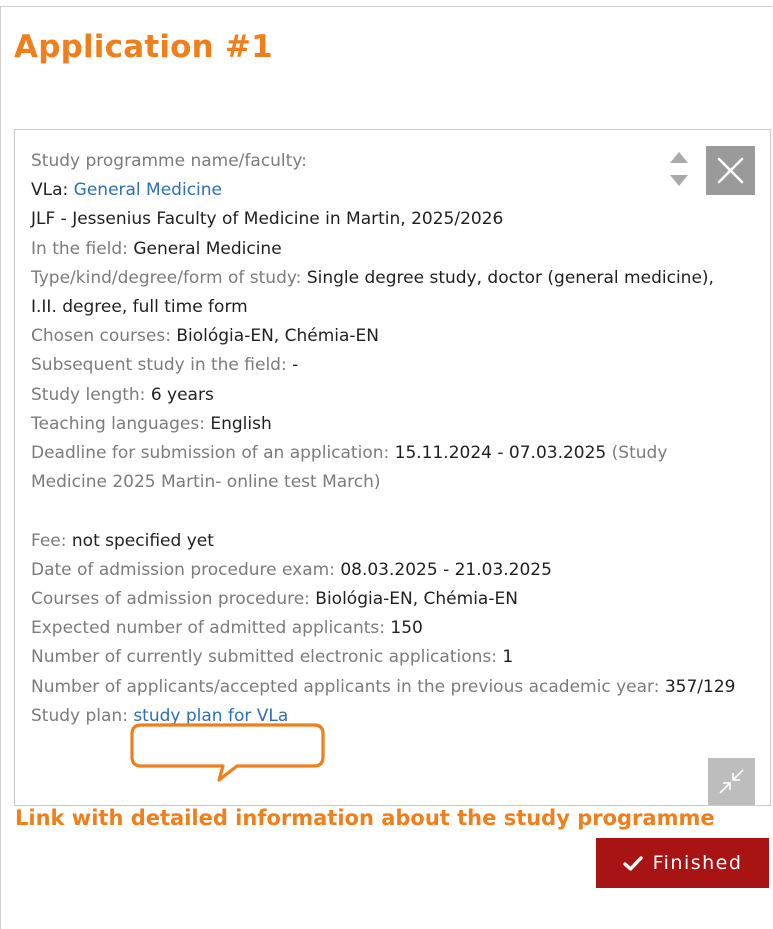  Describe the element at coordinates (51, 540) in the screenshot. I see `fee-label: Fee:` at that location.